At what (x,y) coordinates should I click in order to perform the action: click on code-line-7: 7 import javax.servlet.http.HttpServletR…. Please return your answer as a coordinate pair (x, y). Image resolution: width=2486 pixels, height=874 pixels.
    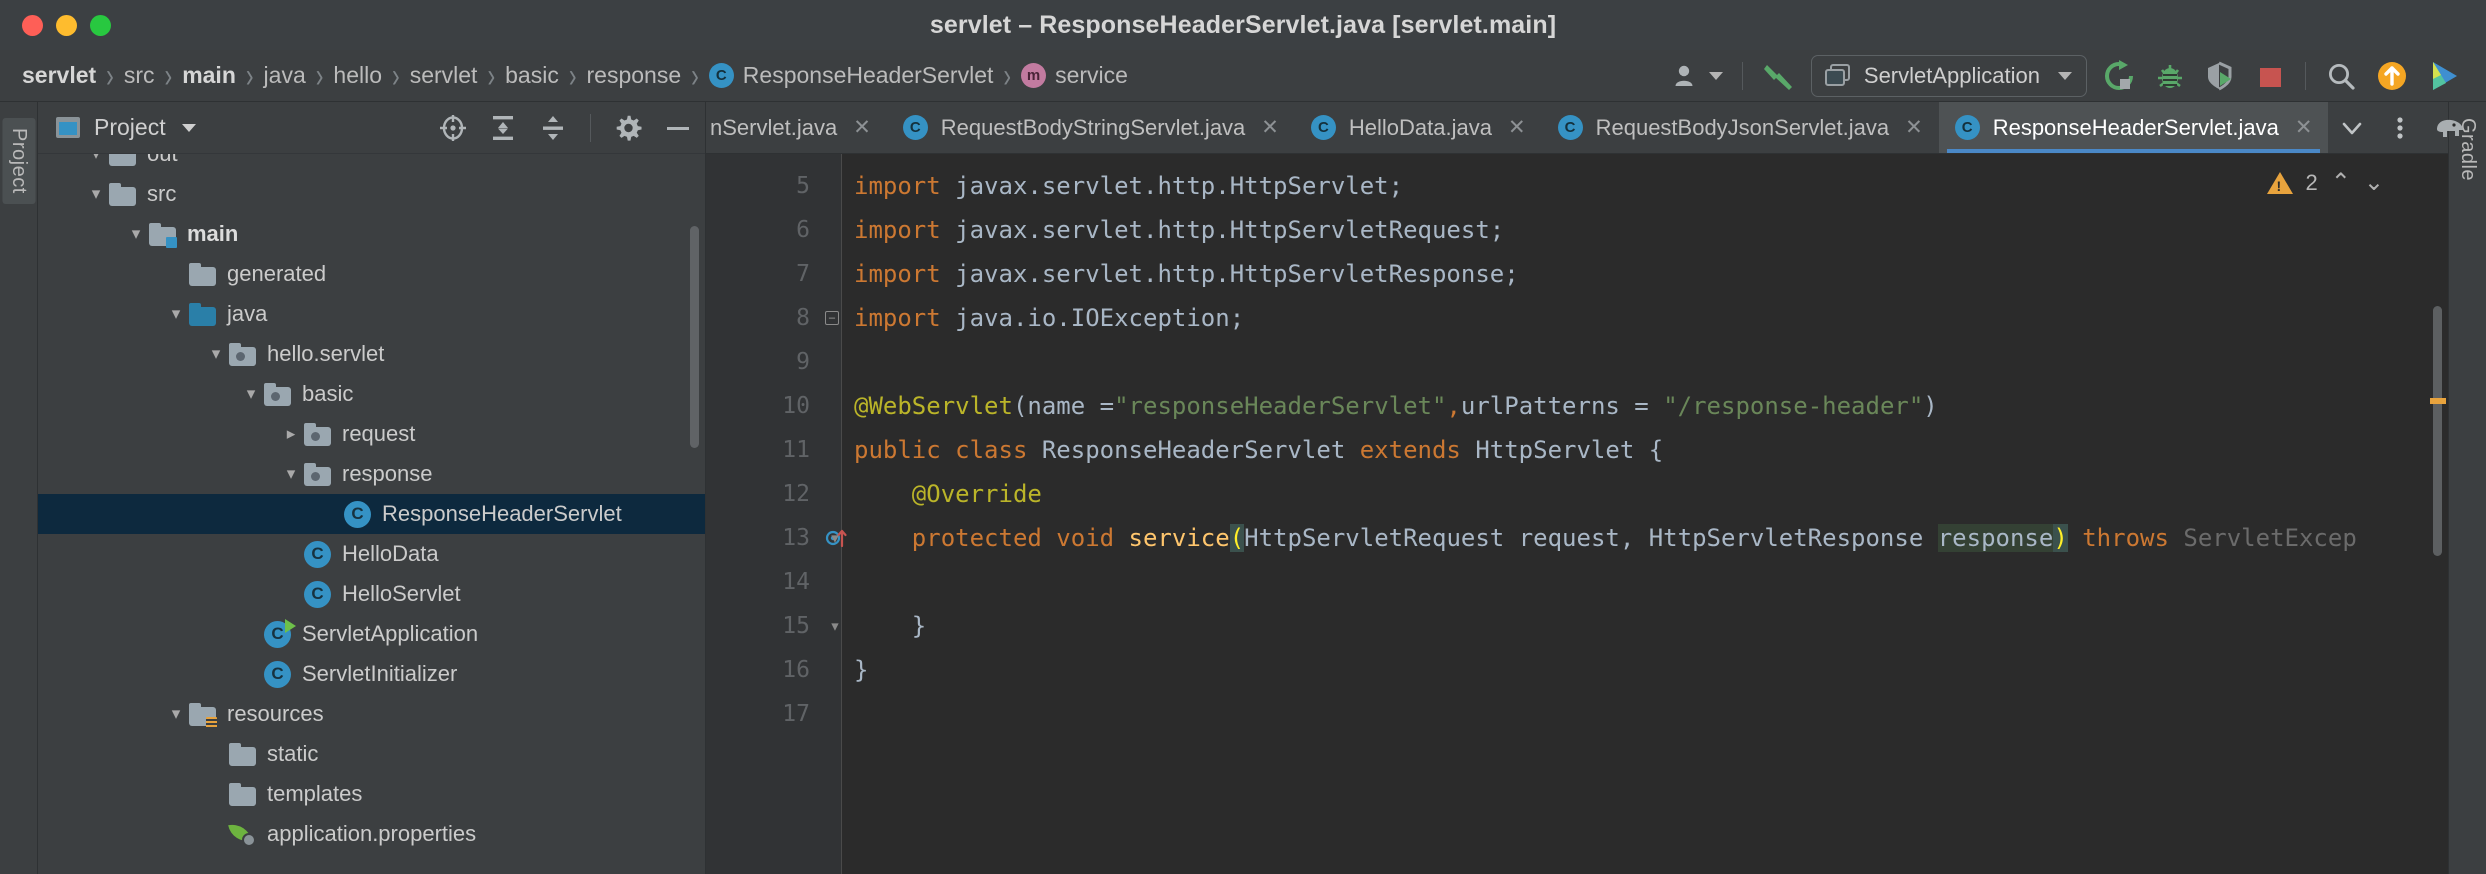
    Looking at the image, I should click on (1577, 274).